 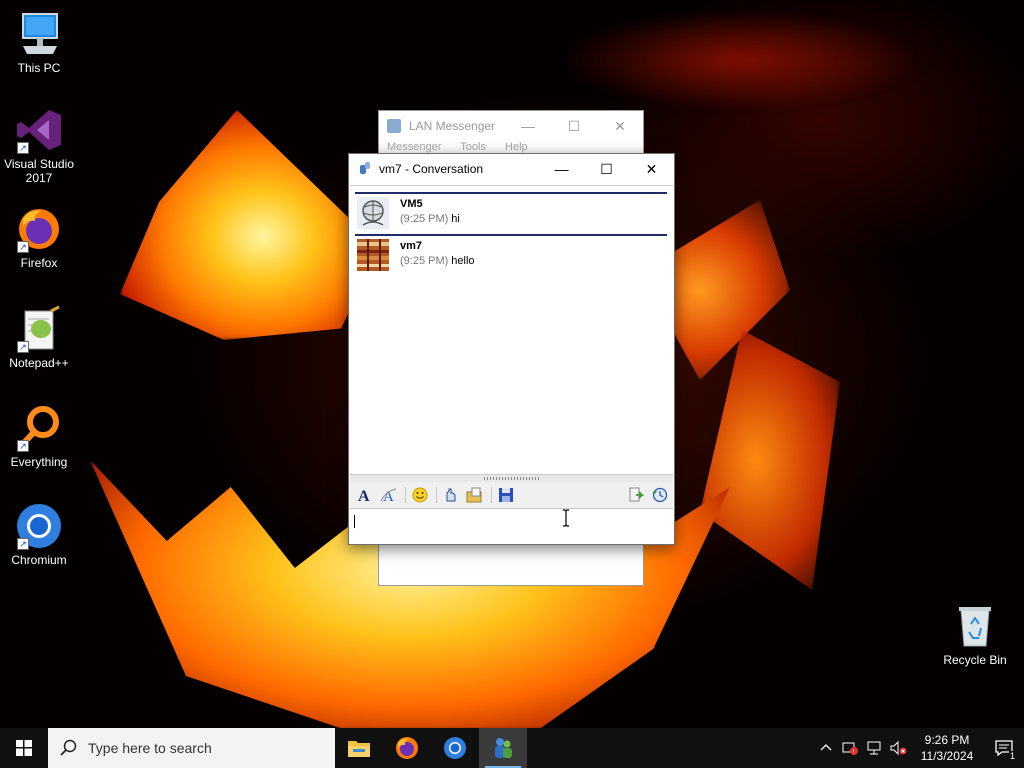 I want to click on taskbar-firefox, so click(x=407, y=748).